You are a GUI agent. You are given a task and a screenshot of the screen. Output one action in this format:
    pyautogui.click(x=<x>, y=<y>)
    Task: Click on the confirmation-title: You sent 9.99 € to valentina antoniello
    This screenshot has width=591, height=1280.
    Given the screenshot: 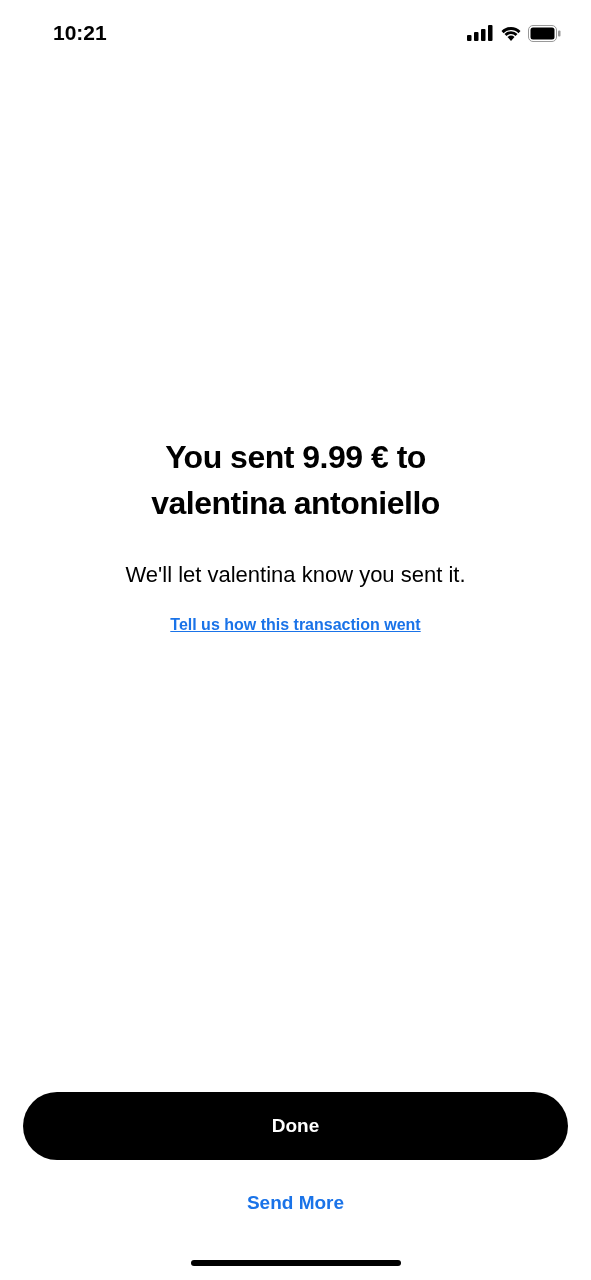 What is the action you would take?
    pyautogui.click(x=295, y=480)
    